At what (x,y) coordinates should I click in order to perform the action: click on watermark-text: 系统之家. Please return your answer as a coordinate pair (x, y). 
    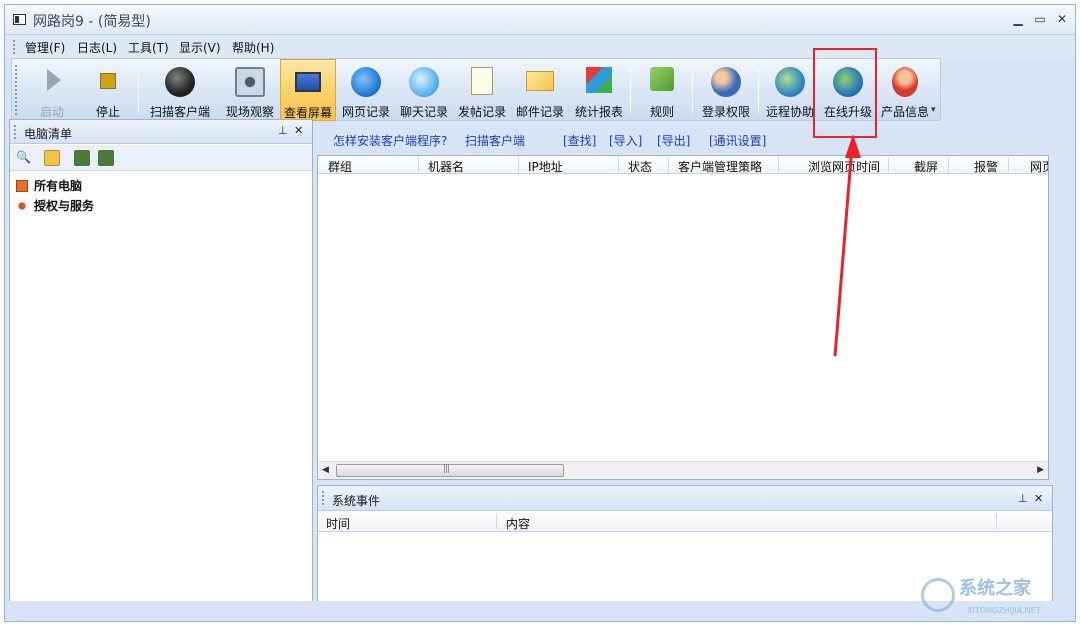
    Looking at the image, I should click on (995, 588).